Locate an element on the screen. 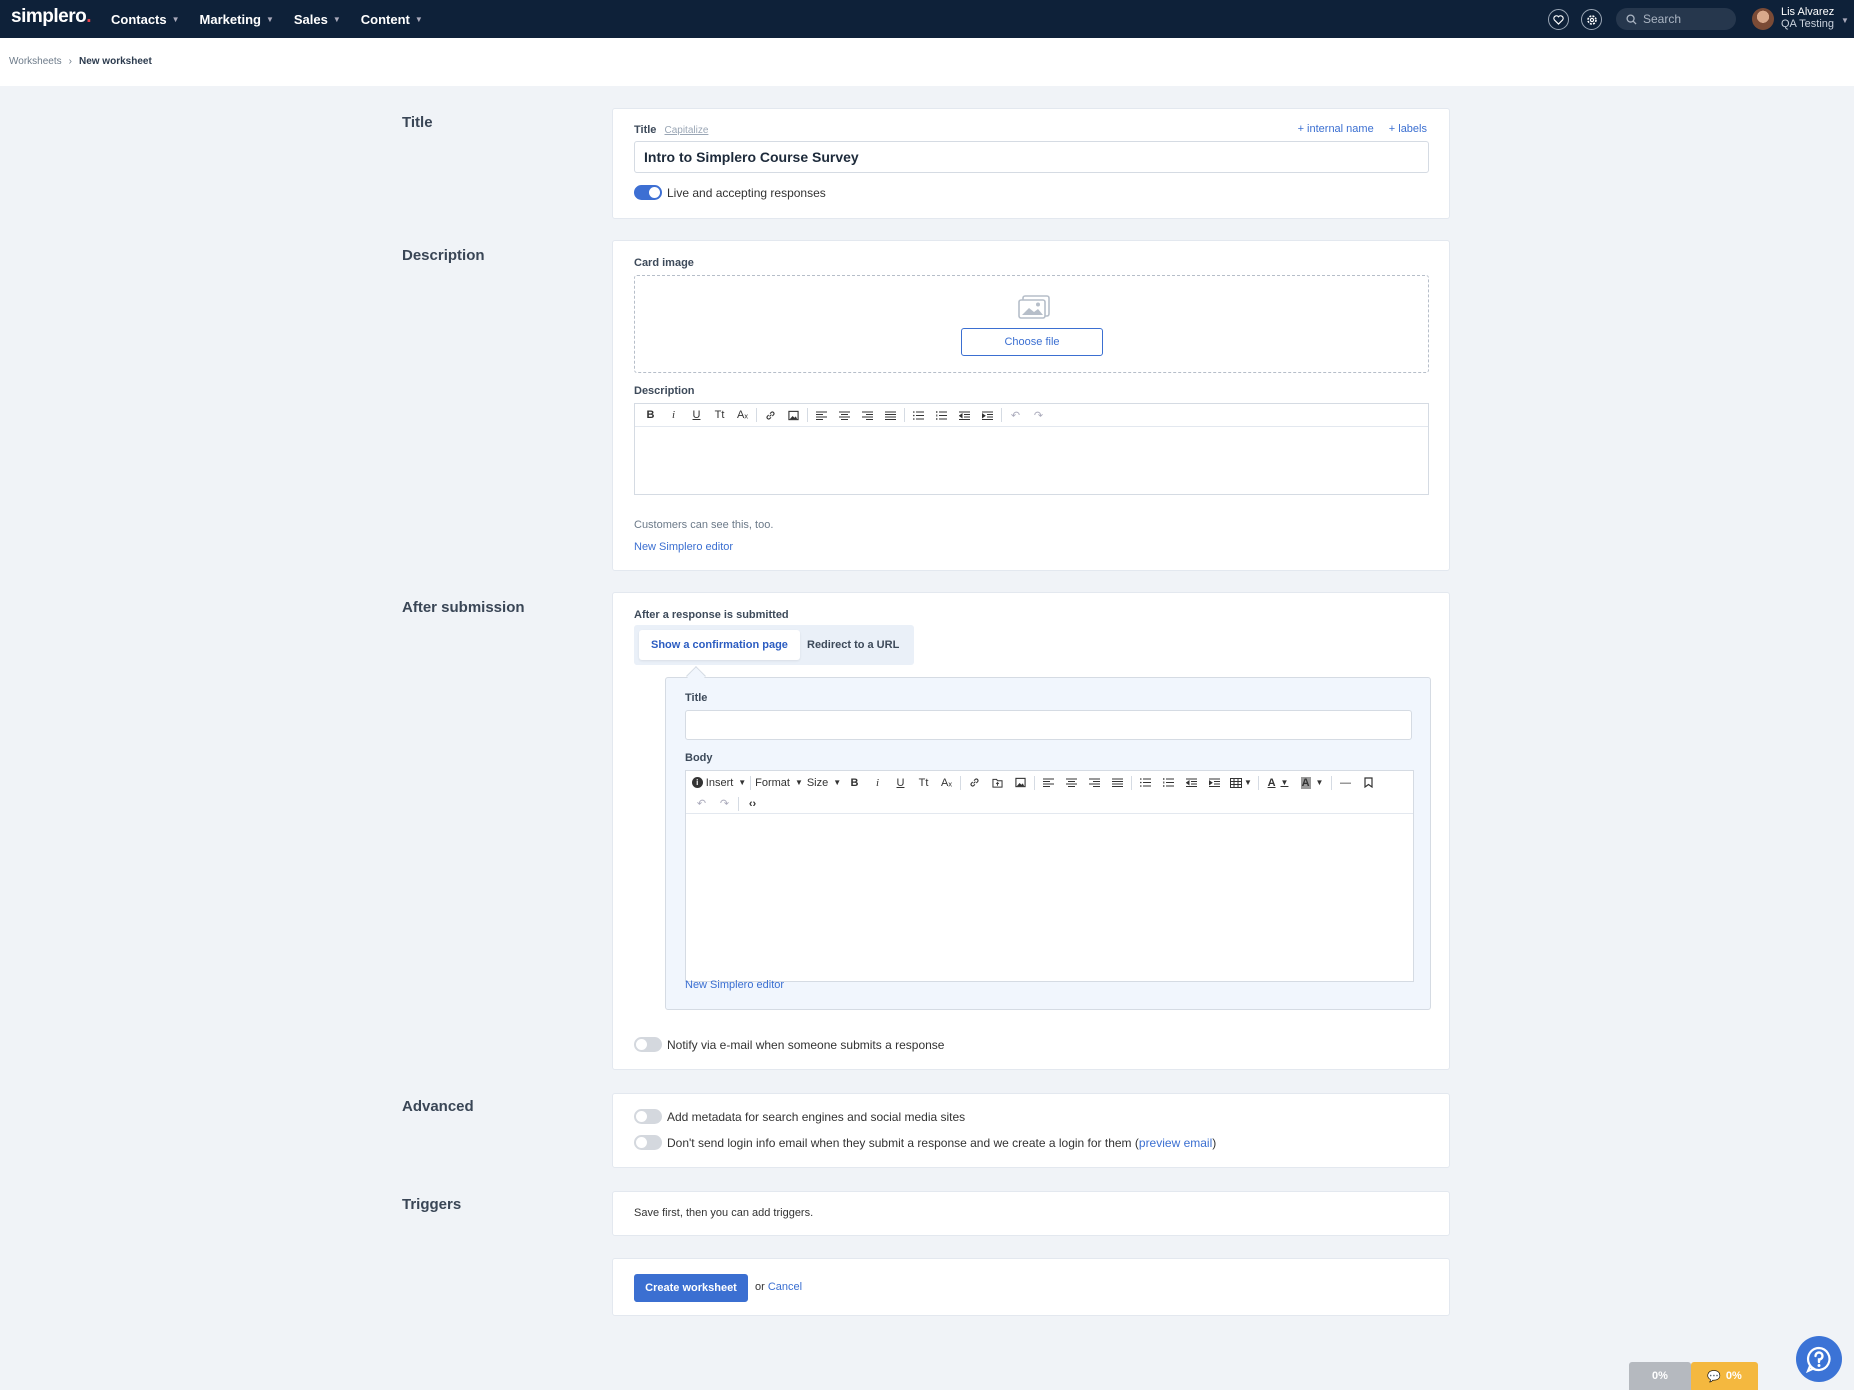 This screenshot has height=1390, width=1854. user-menu: Lis Alvarez QA Testing is located at coordinates (1807, 18).